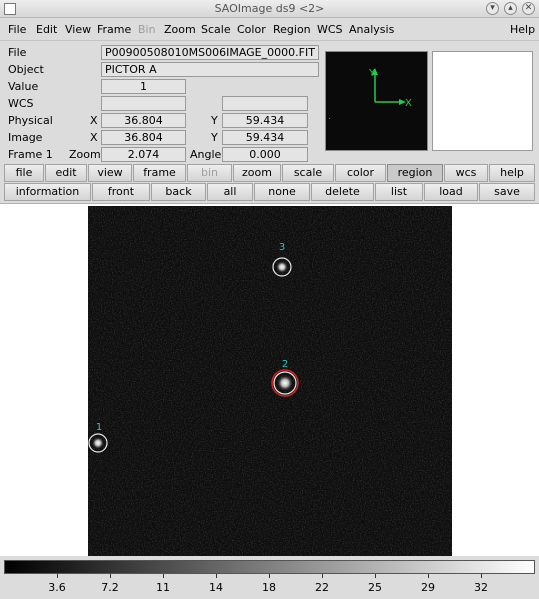 This screenshot has width=539, height=599. Describe the element at coordinates (143, 86) in the screenshot. I see `value-value: 1` at that location.